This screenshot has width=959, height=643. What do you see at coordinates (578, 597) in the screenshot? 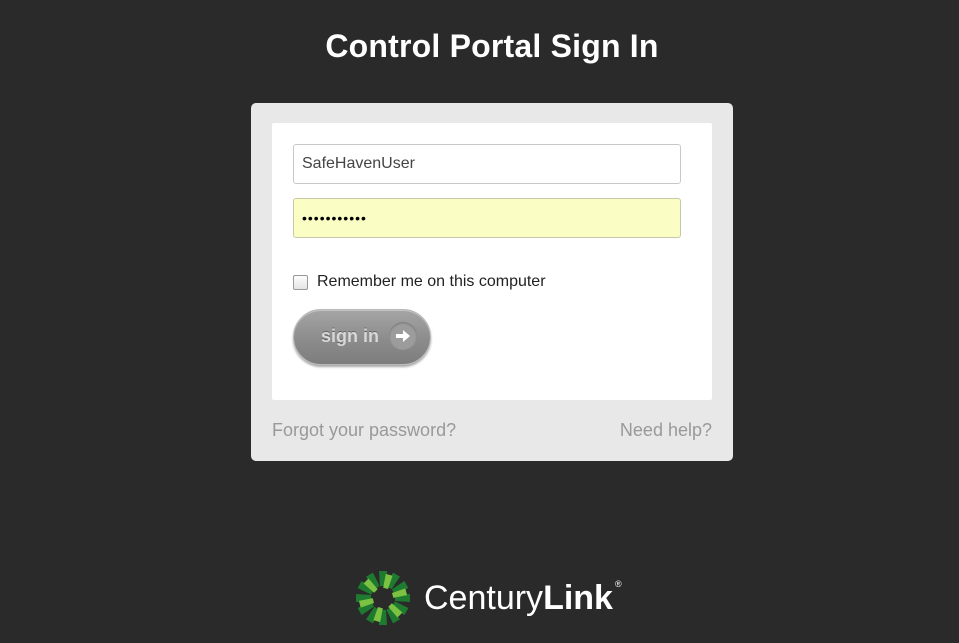
I see `brand-name-bold: Link` at bounding box center [578, 597].